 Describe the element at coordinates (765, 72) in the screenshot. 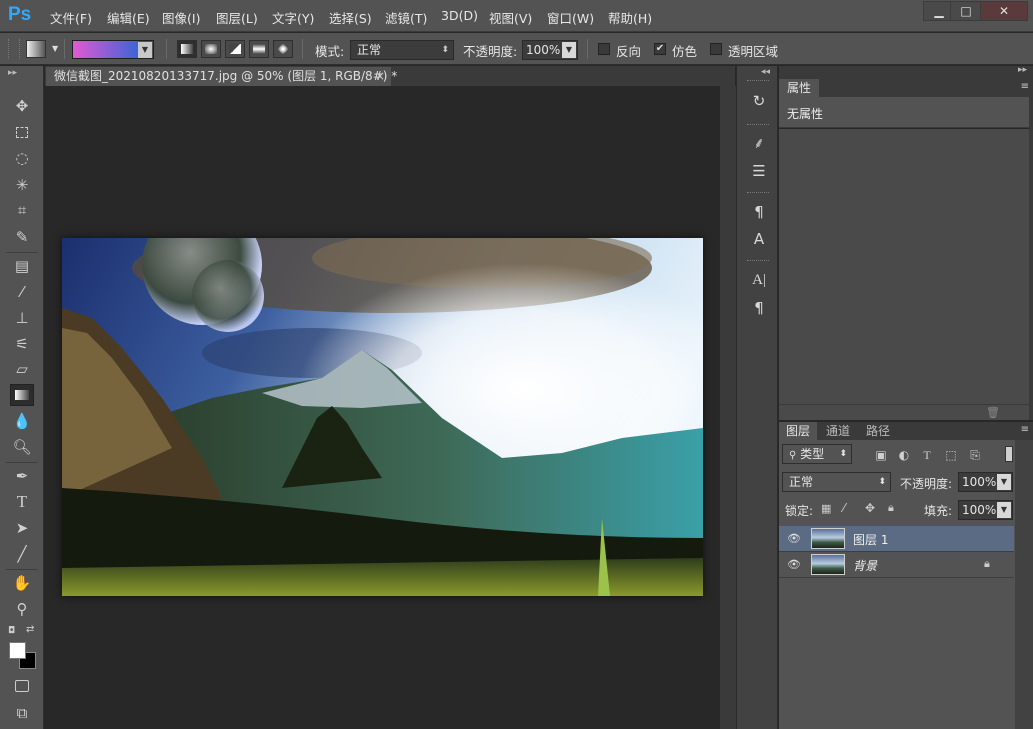

I see `dock-collapse-icon: ◂◂` at that location.